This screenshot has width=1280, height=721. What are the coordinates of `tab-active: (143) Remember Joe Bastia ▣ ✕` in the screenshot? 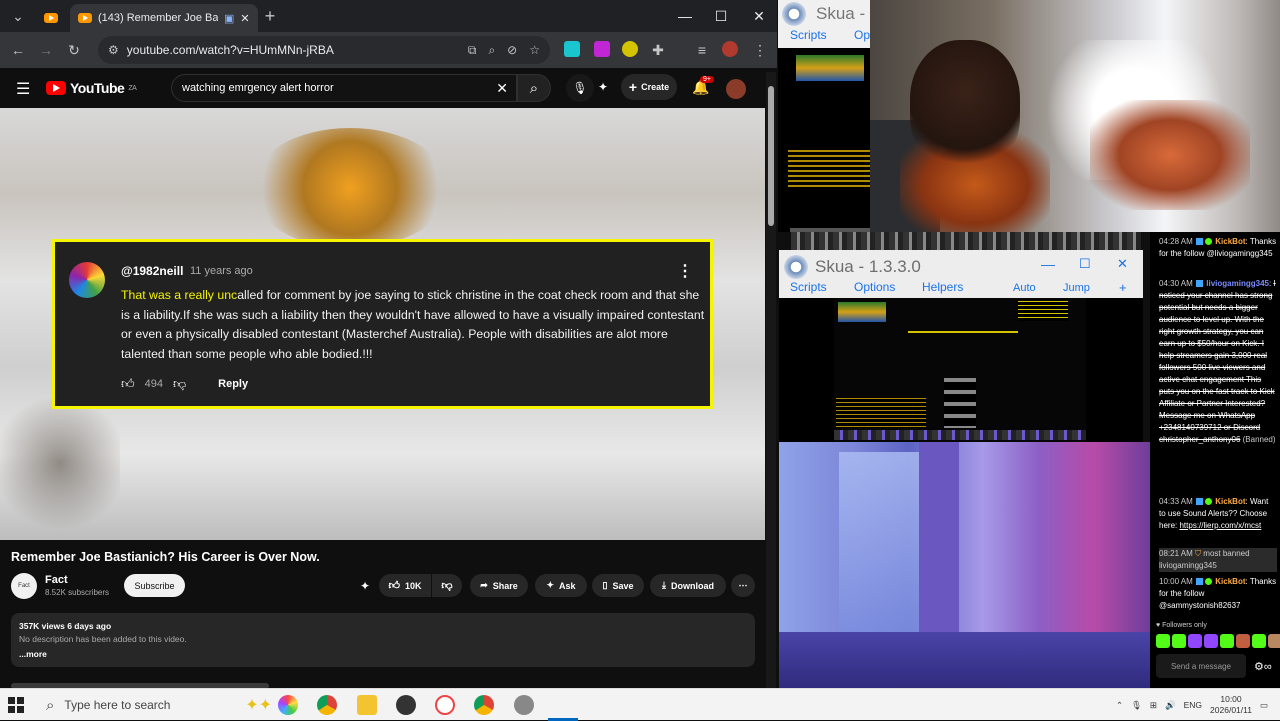 It's located at (164, 18).